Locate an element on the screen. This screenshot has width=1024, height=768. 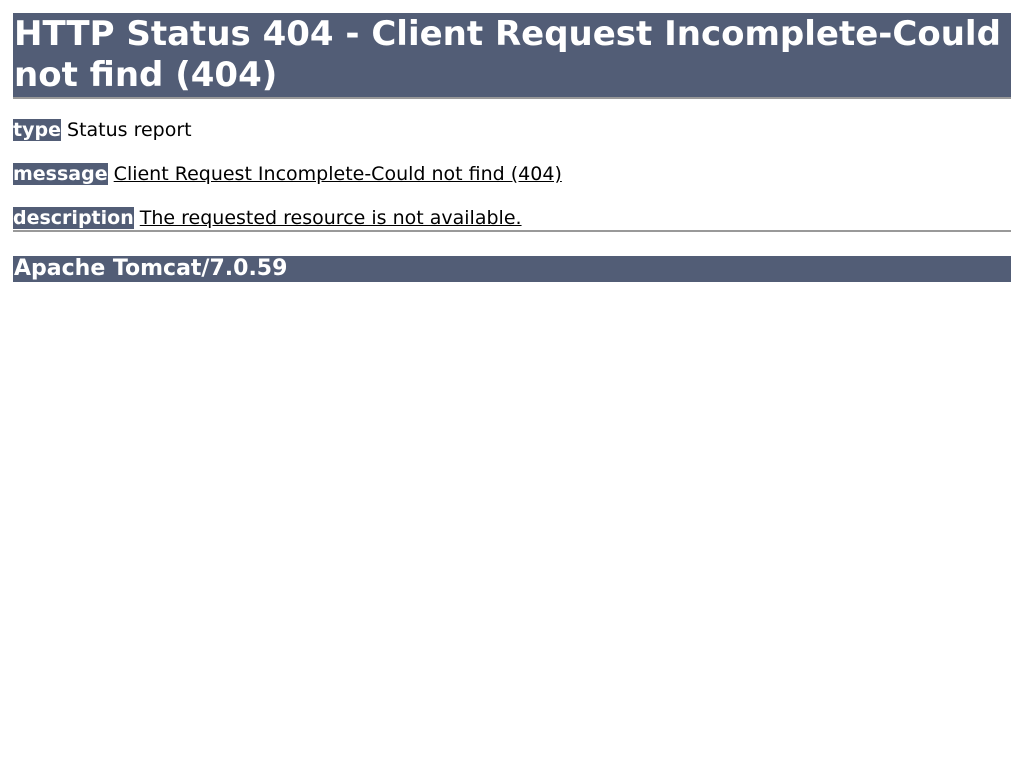
description-value: The requested resource is not available. is located at coordinates (330, 218).